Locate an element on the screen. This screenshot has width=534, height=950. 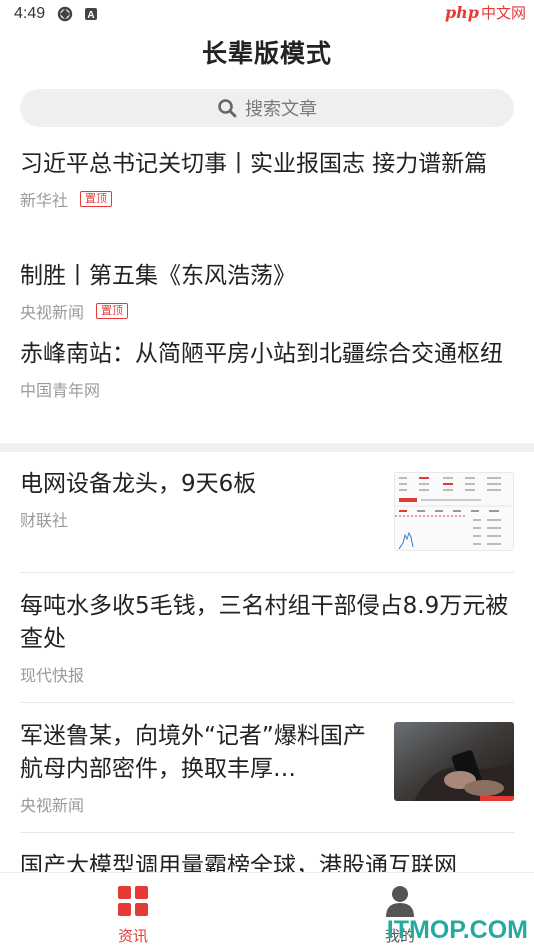
search-bar: 搜索文章 is located at coordinates (267, 108).